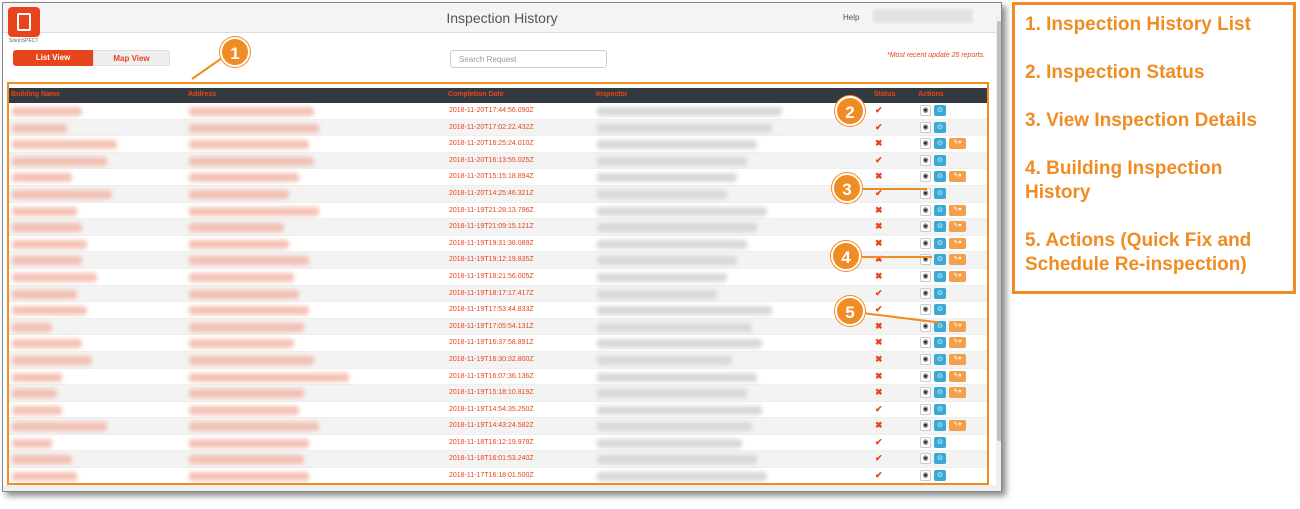 The width and height of the screenshot is (1300, 509). I want to click on horizontal-scrollbar, so click(502, 488).